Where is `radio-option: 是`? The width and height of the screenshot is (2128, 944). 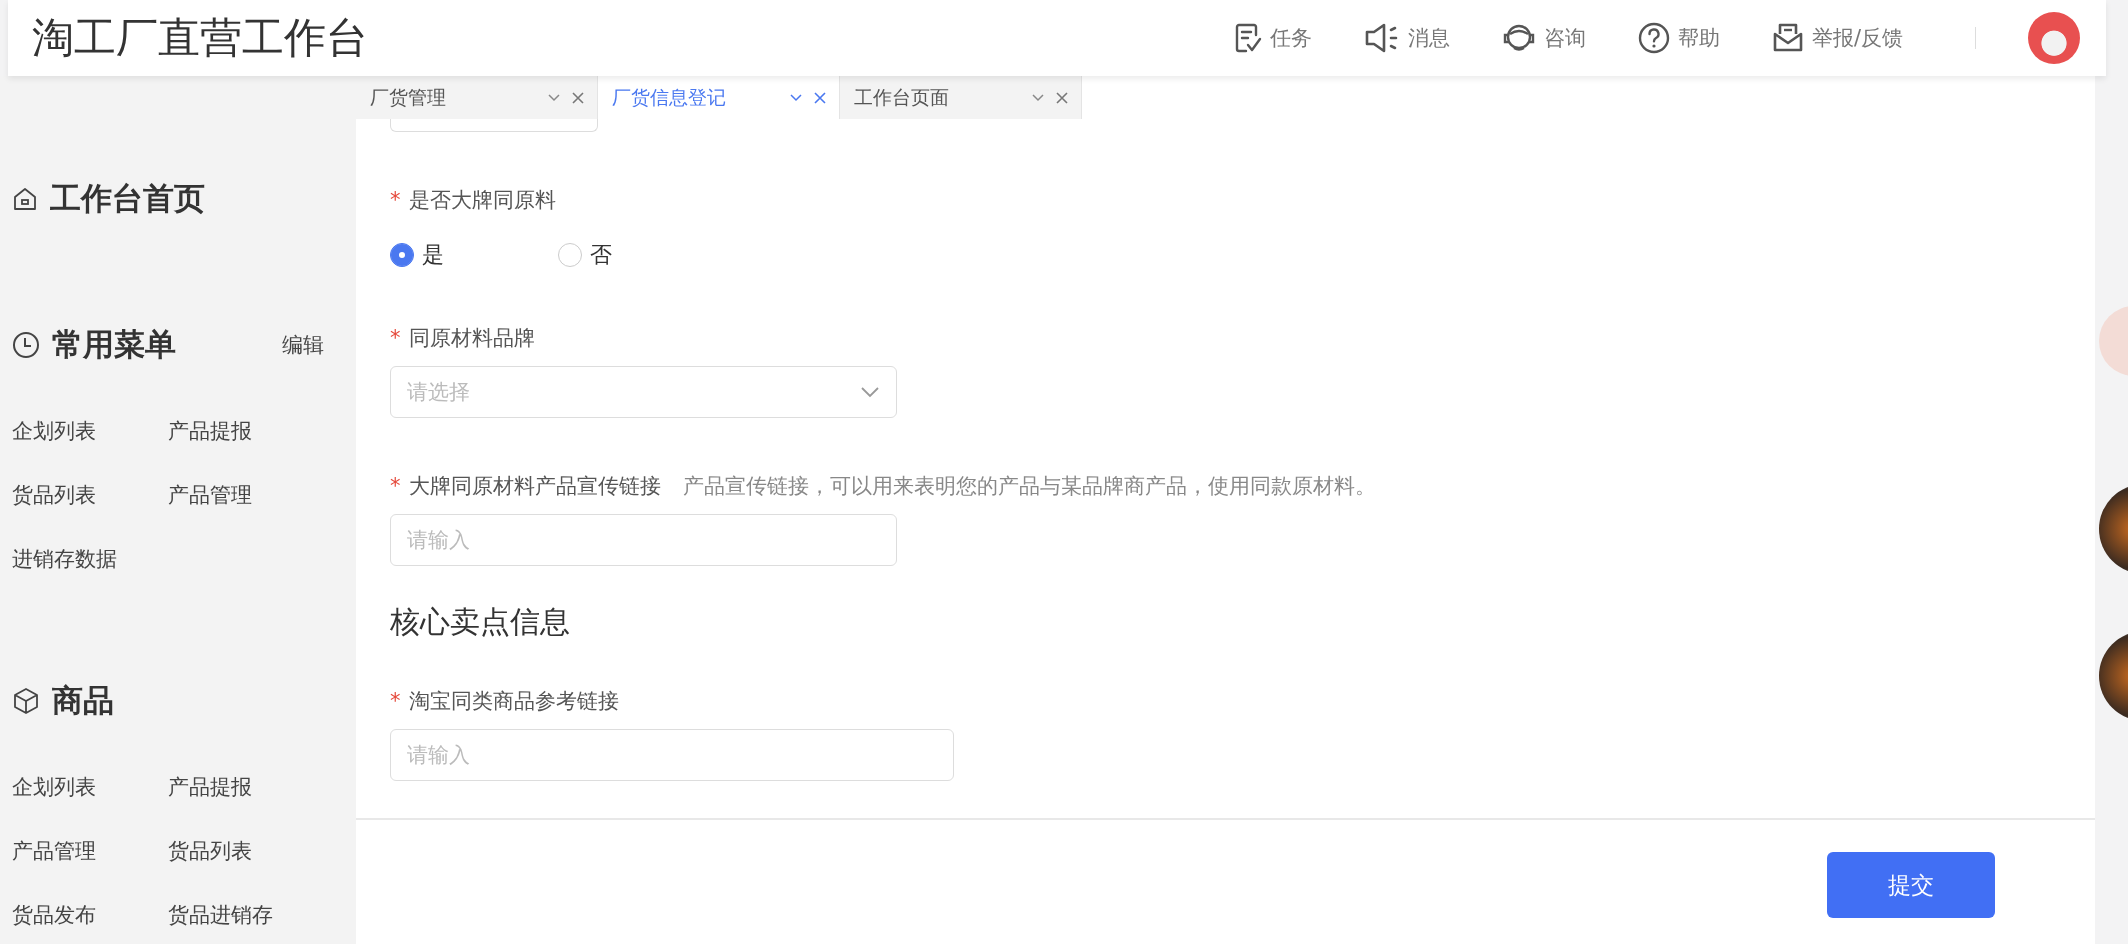 radio-option: 是 is located at coordinates (474, 255).